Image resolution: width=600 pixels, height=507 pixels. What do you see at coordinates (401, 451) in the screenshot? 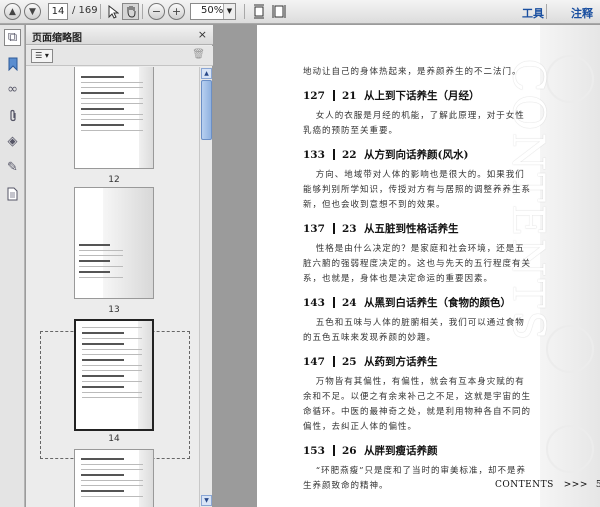
I see `toc-section-title: 从胖到瘦话养颜` at bounding box center [401, 451].